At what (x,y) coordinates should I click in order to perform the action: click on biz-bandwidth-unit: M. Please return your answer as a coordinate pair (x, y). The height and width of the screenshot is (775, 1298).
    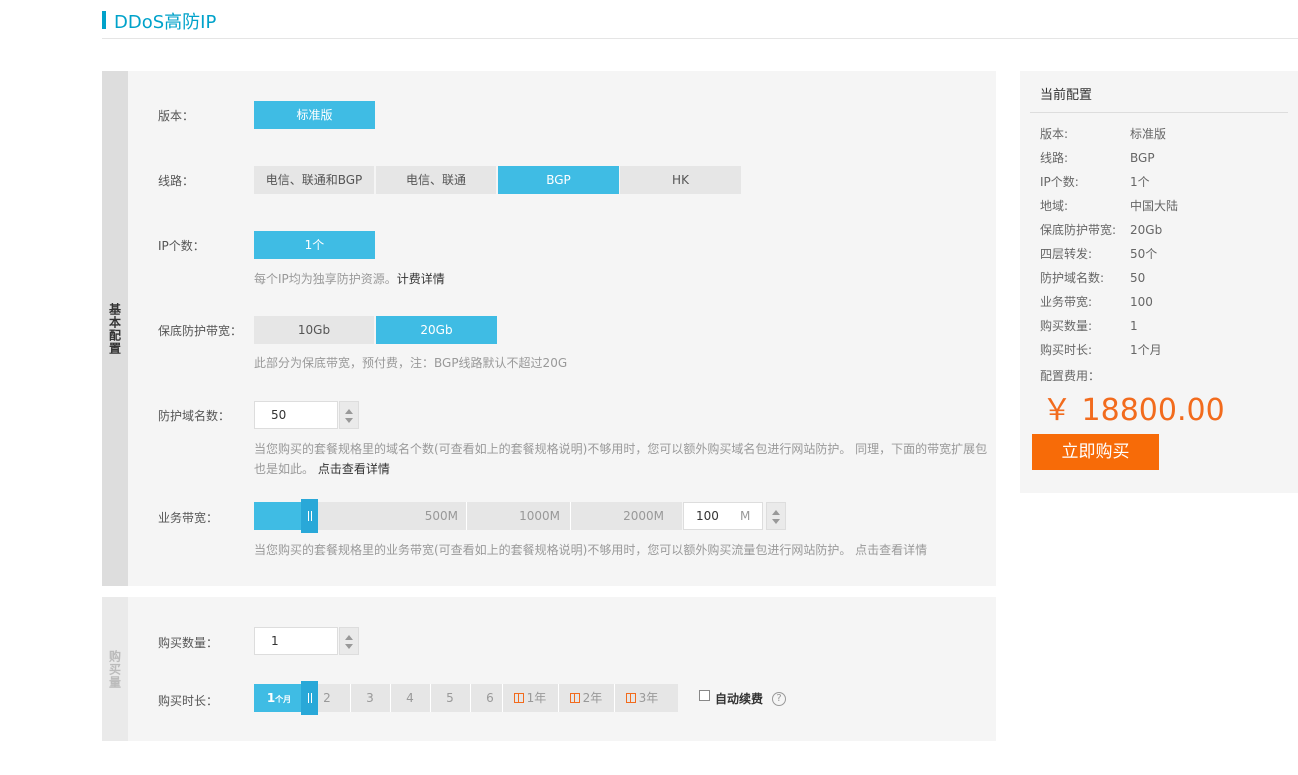
    Looking at the image, I should click on (745, 516).